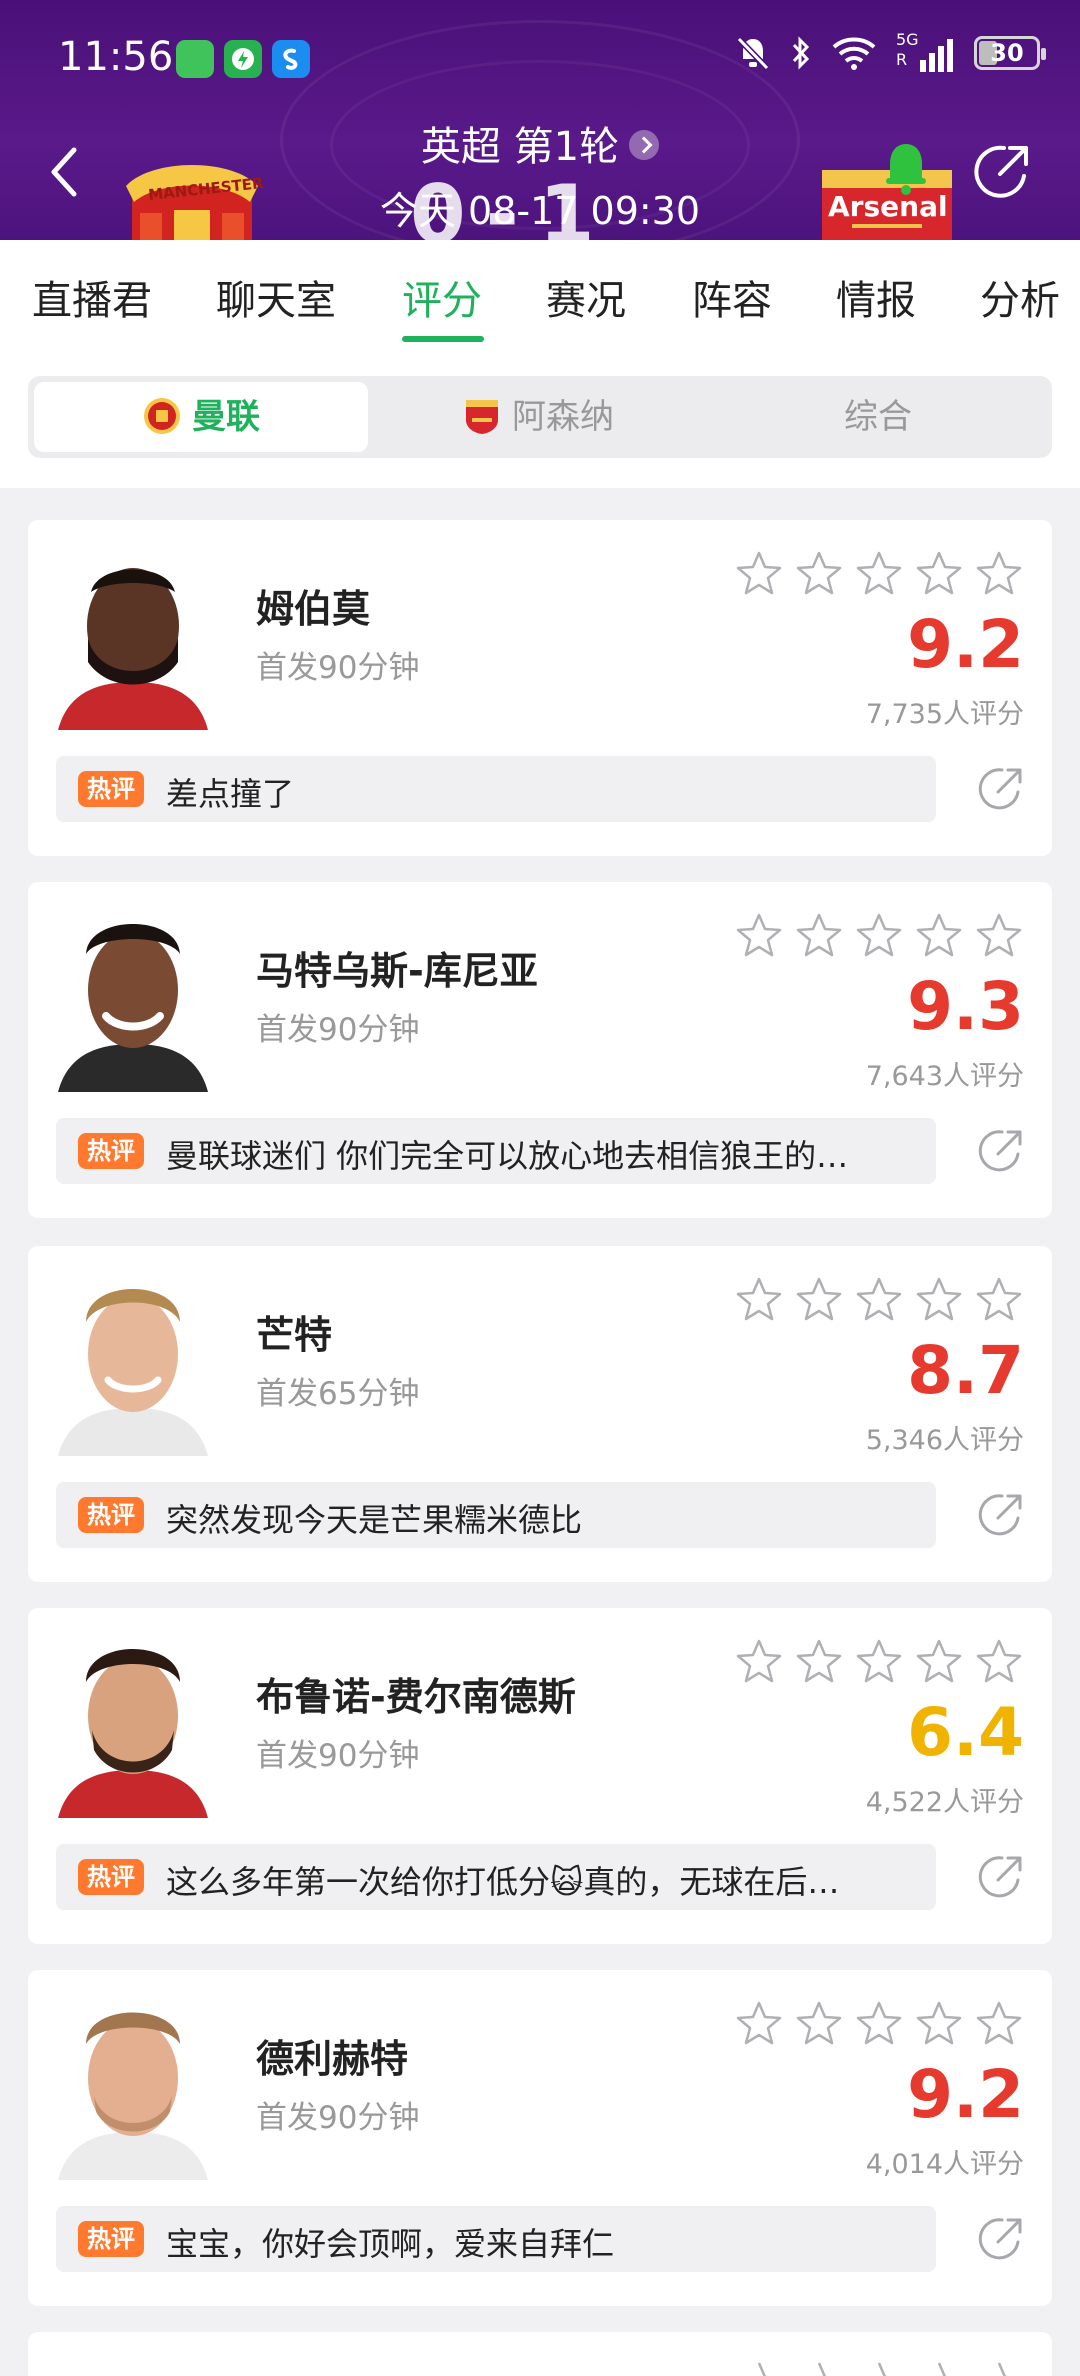  What do you see at coordinates (540, 688) in the screenshot?
I see `player-rating-card: 姆伯莫 首发90分钟 9.2 7,735人评分 热评 差点撞了` at bounding box center [540, 688].